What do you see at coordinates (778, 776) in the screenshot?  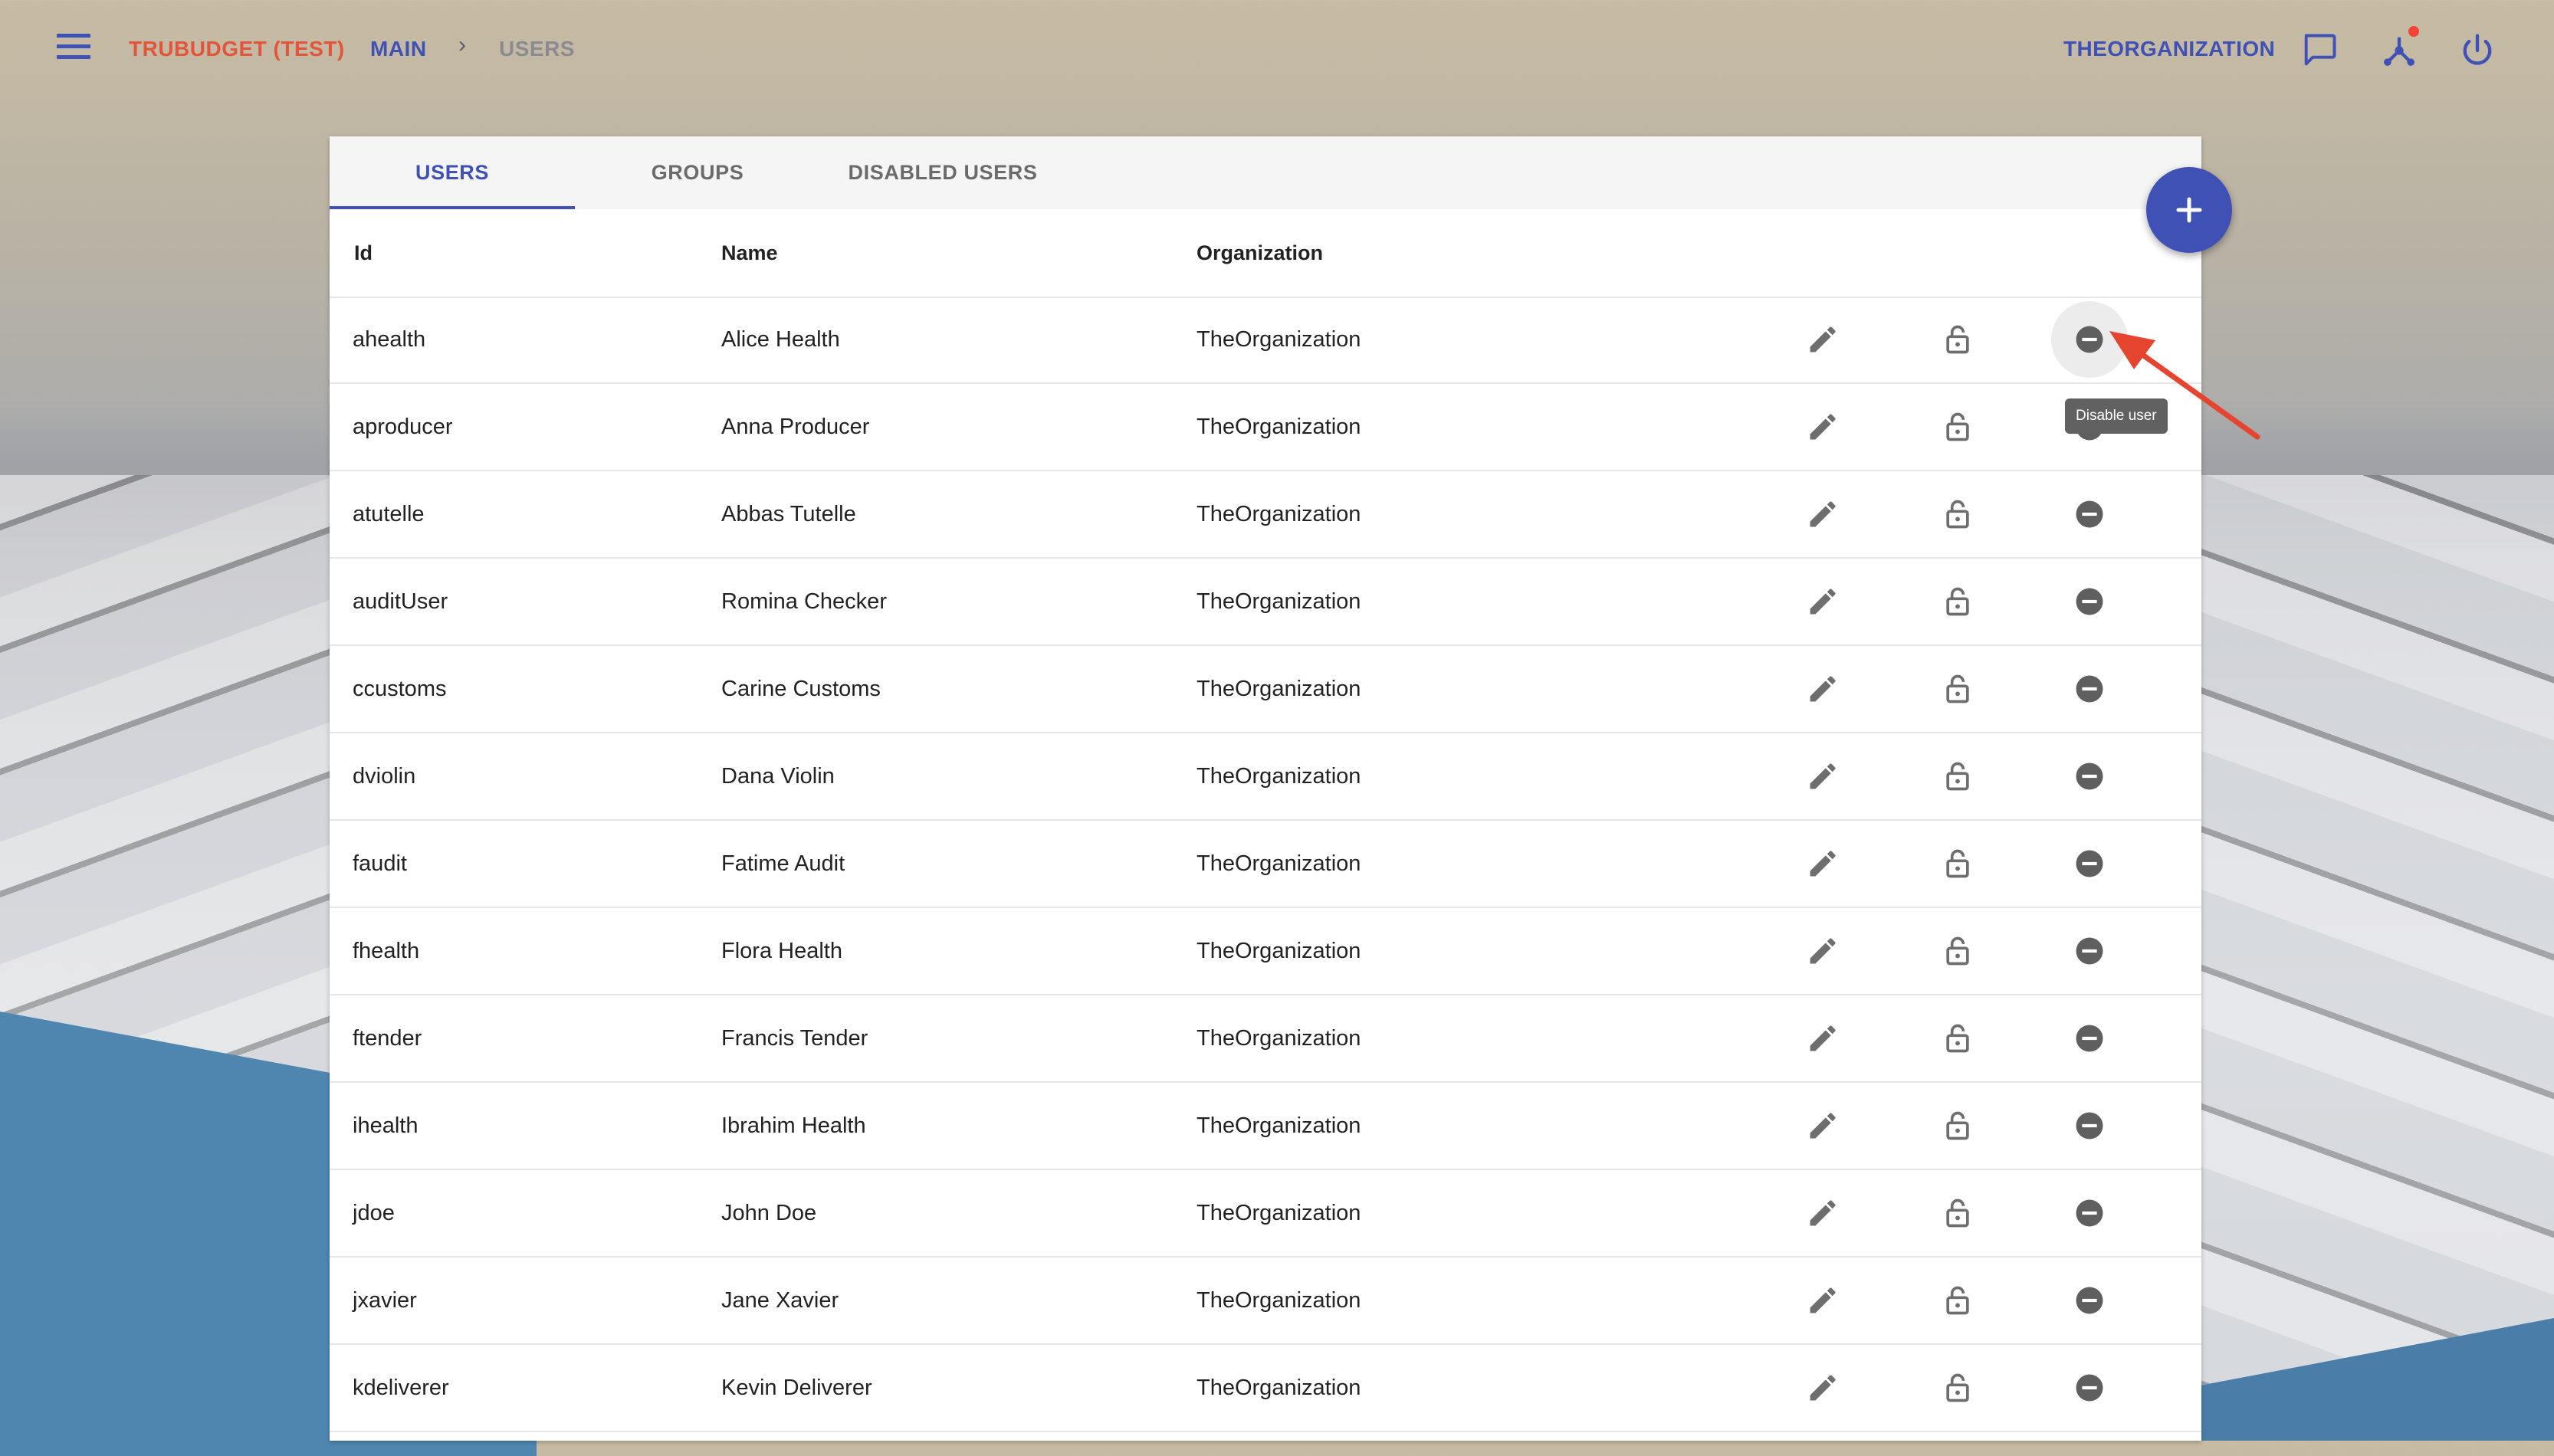 I see `user-name-cell: Dana Violin` at bounding box center [778, 776].